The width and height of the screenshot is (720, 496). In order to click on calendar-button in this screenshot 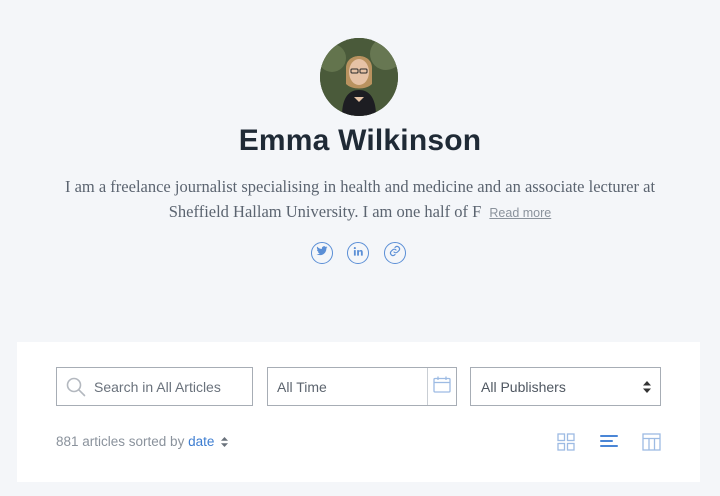, I will do `click(441, 386)`.